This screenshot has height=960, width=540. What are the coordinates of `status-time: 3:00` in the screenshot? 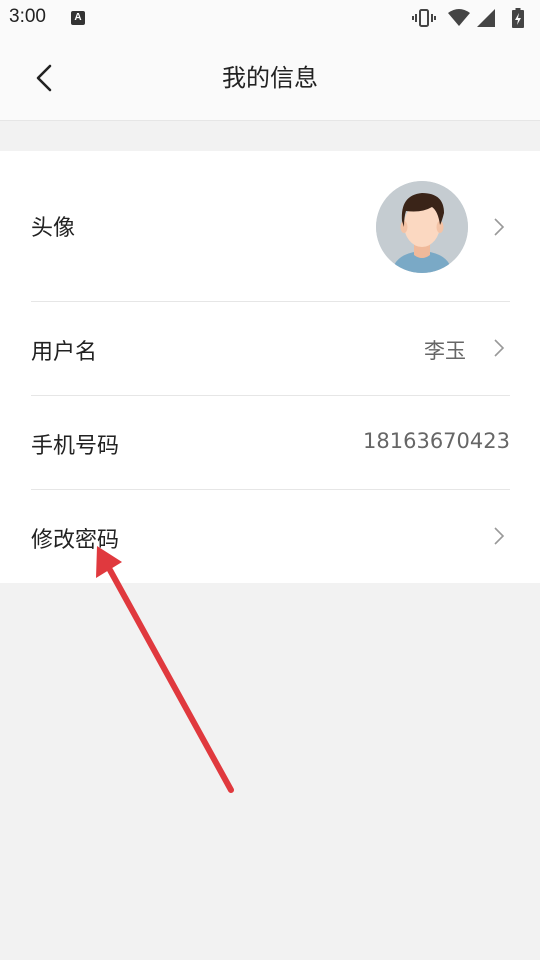 It's located at (27, 16).